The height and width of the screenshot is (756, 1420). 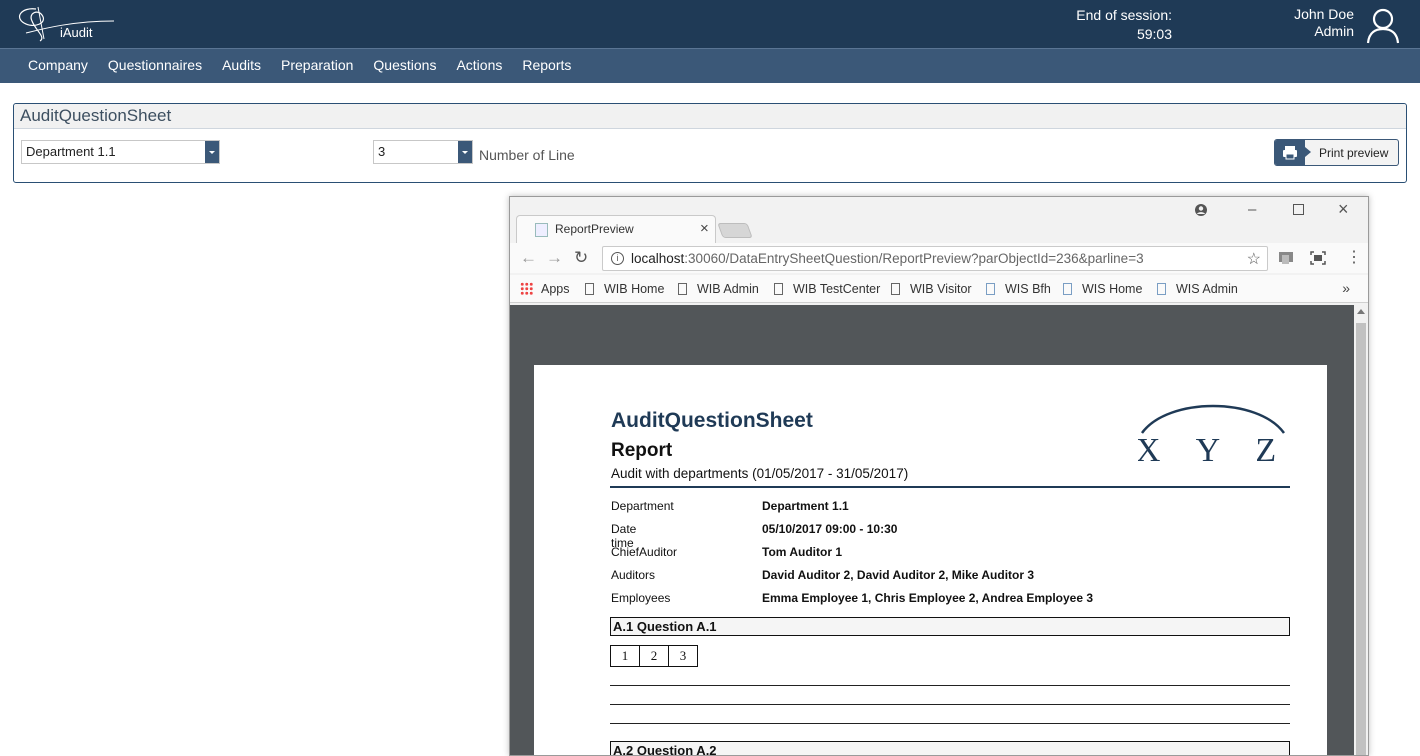 What do you see at coordinates (805, 506) in the screenshot?
I see `field-value: Department 1.1` at bounding box center [805, 506].